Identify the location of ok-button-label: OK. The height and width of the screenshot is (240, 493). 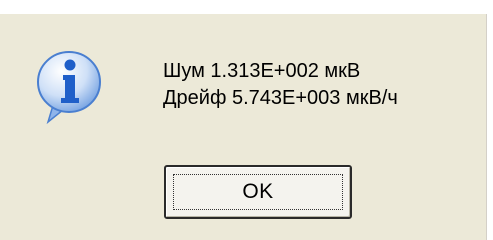
(258, 191).